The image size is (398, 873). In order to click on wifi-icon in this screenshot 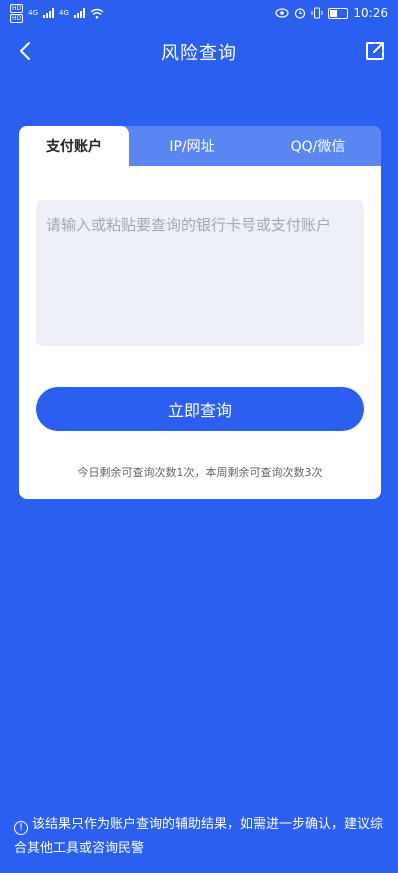, I will do `click(97, 13)`.